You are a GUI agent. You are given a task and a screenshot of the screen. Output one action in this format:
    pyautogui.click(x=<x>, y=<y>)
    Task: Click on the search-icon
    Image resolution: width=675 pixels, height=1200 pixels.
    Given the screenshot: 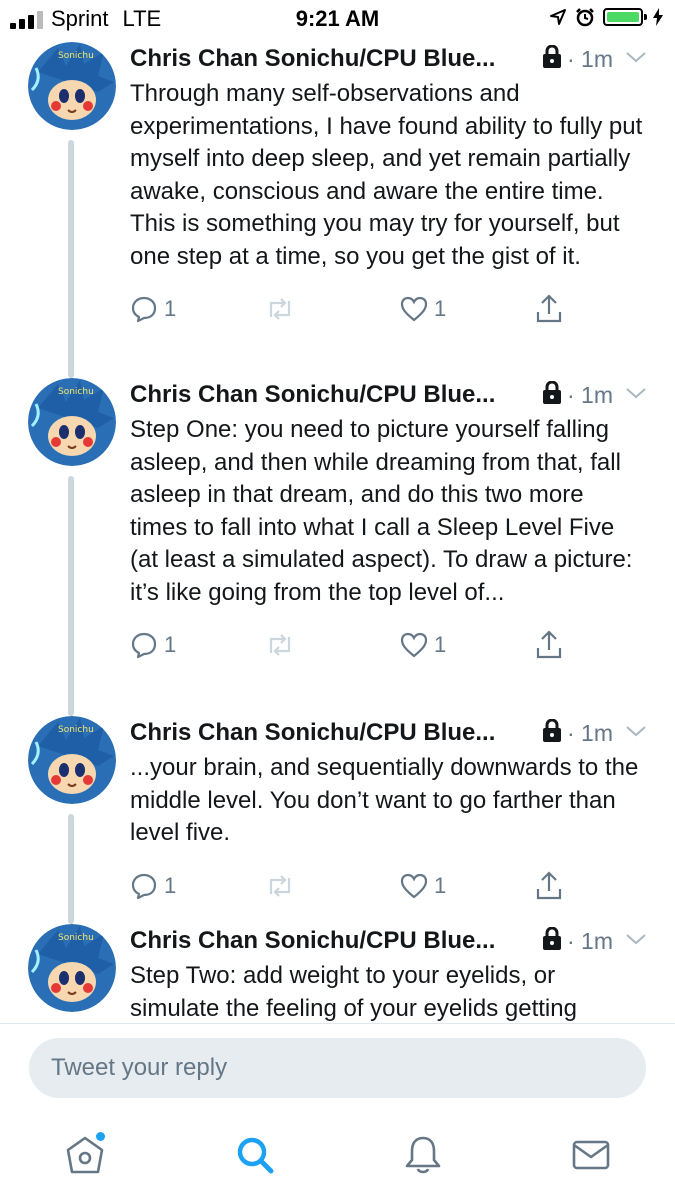 What is the action you would take?
    pyautogui.click(x=255, y=1155)
    